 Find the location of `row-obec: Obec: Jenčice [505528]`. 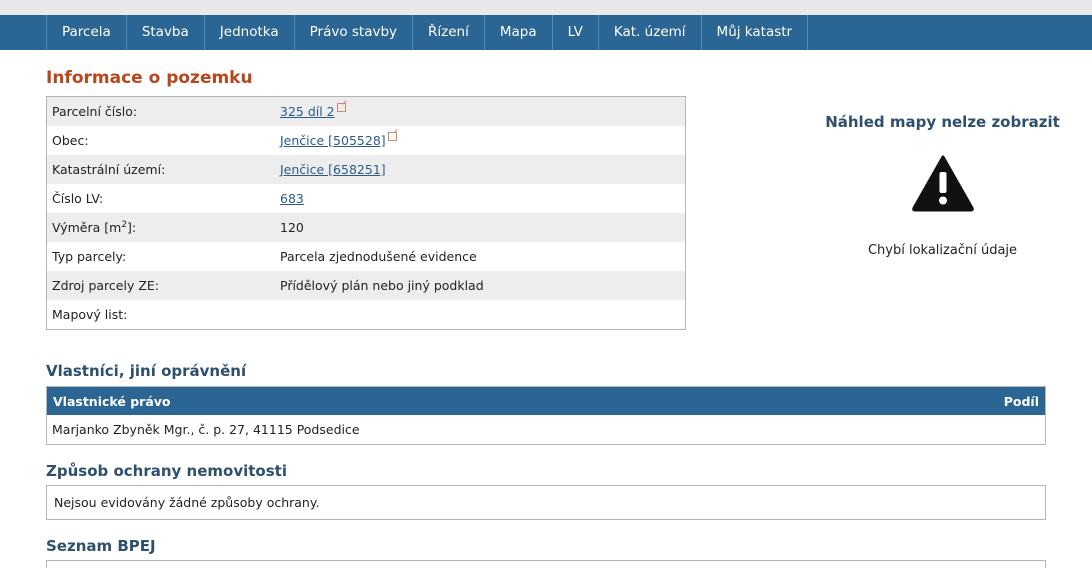

row-obec: Obec: Jenčice [505528] is located at coordinates (366, 140).